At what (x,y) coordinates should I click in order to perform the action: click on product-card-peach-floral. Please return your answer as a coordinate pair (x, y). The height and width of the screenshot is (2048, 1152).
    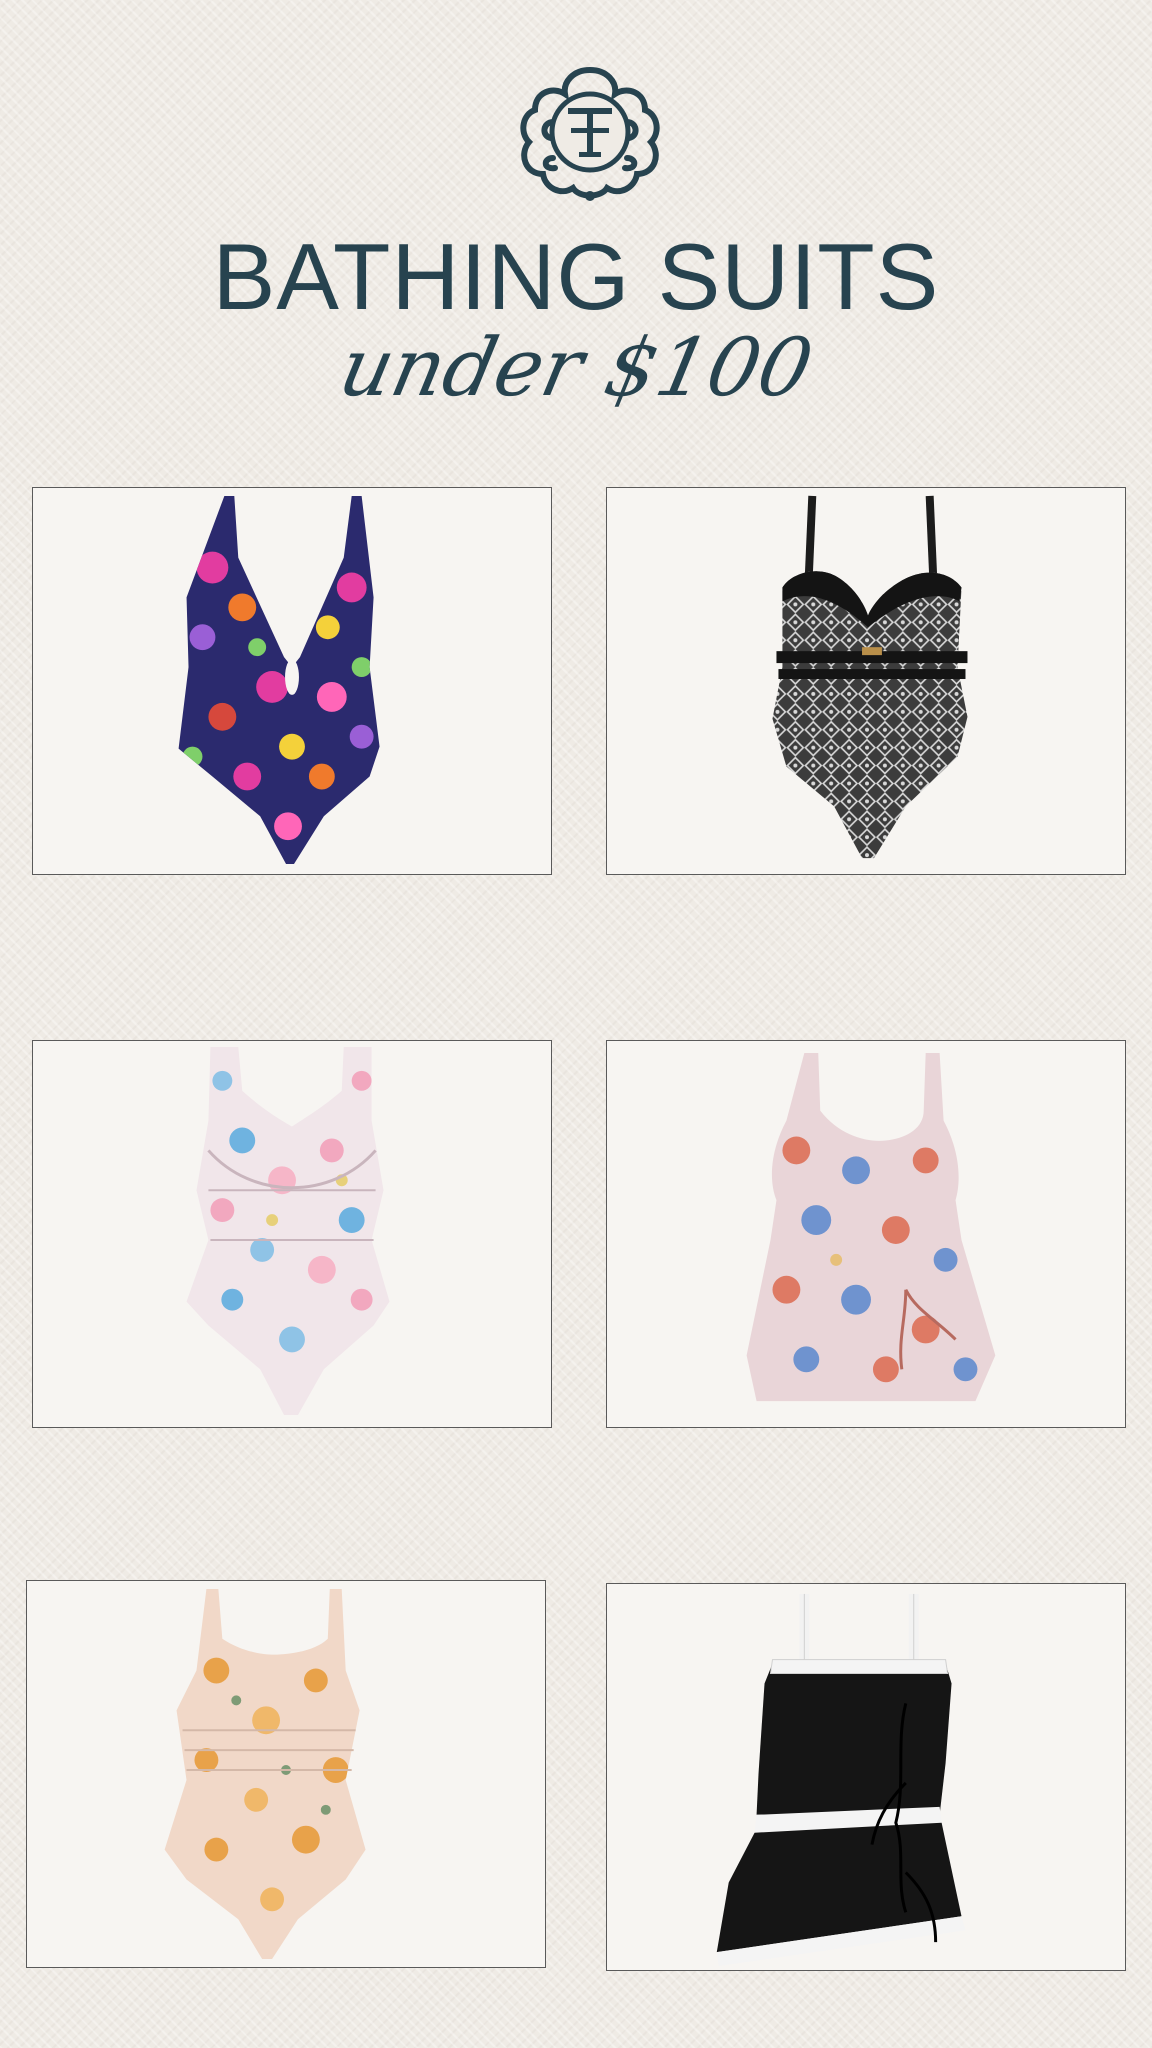
    Looking at the image, I should click on (286, 1774).